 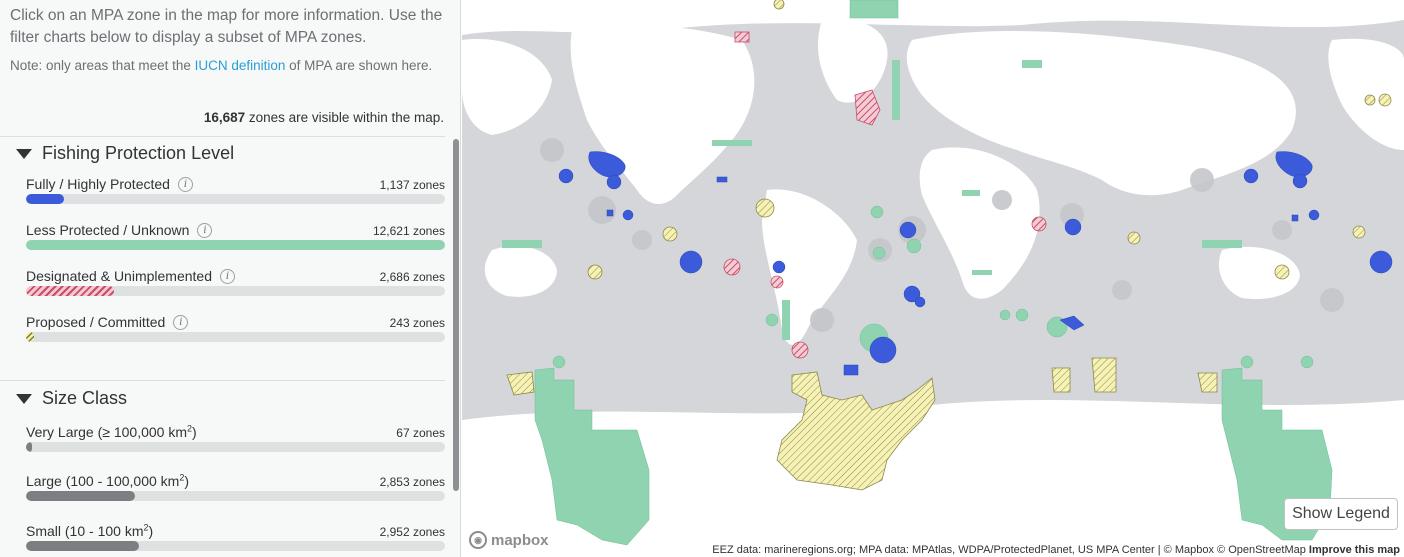 I want to click on filter-row-less-protected: Less Protected / Unknown i 12,621 zones, so click(x=235, y=240).